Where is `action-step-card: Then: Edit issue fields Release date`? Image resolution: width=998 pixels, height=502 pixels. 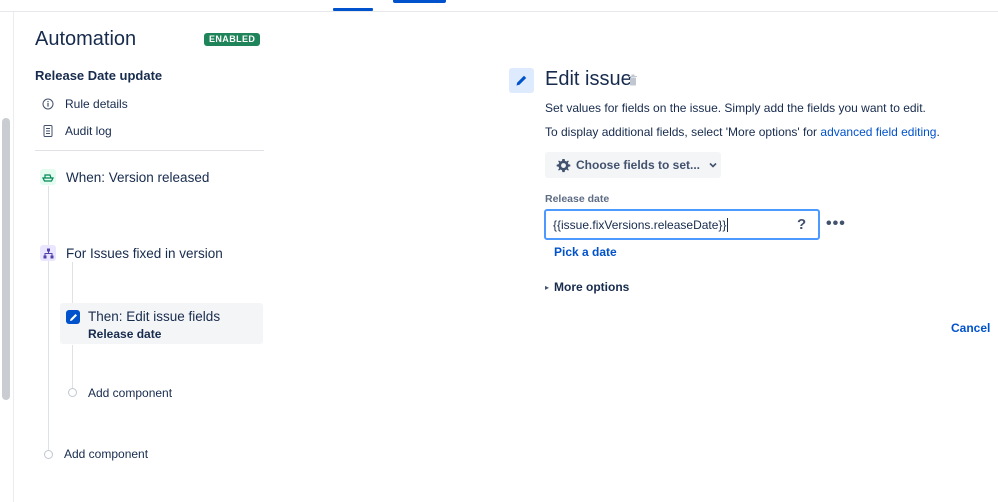 action-step-card: Then: Edit issue fields Release date is located at coordinates (161, 323).